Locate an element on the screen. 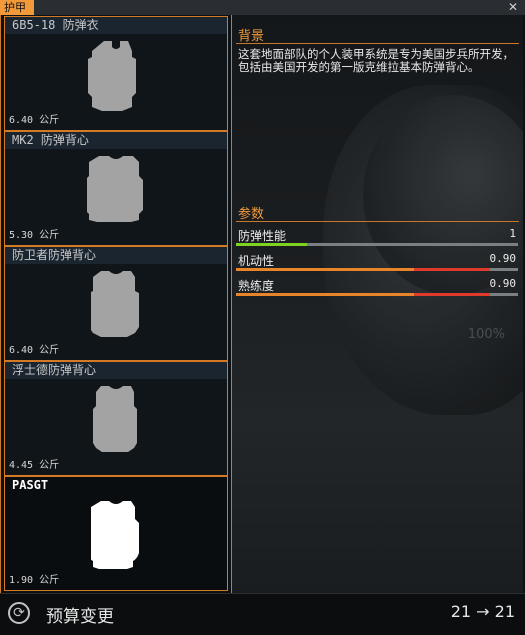  footer-bar: ⟳ 预算变更 21 → 21 is located at coordinates (262, 614).